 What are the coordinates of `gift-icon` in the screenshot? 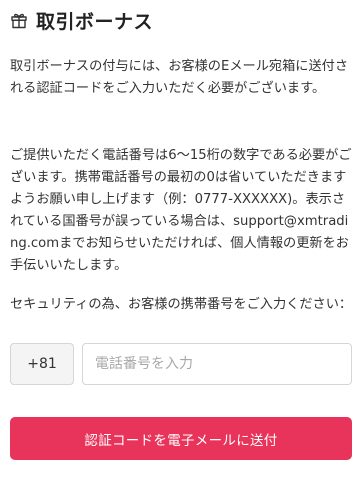 It's located at (19, 20).